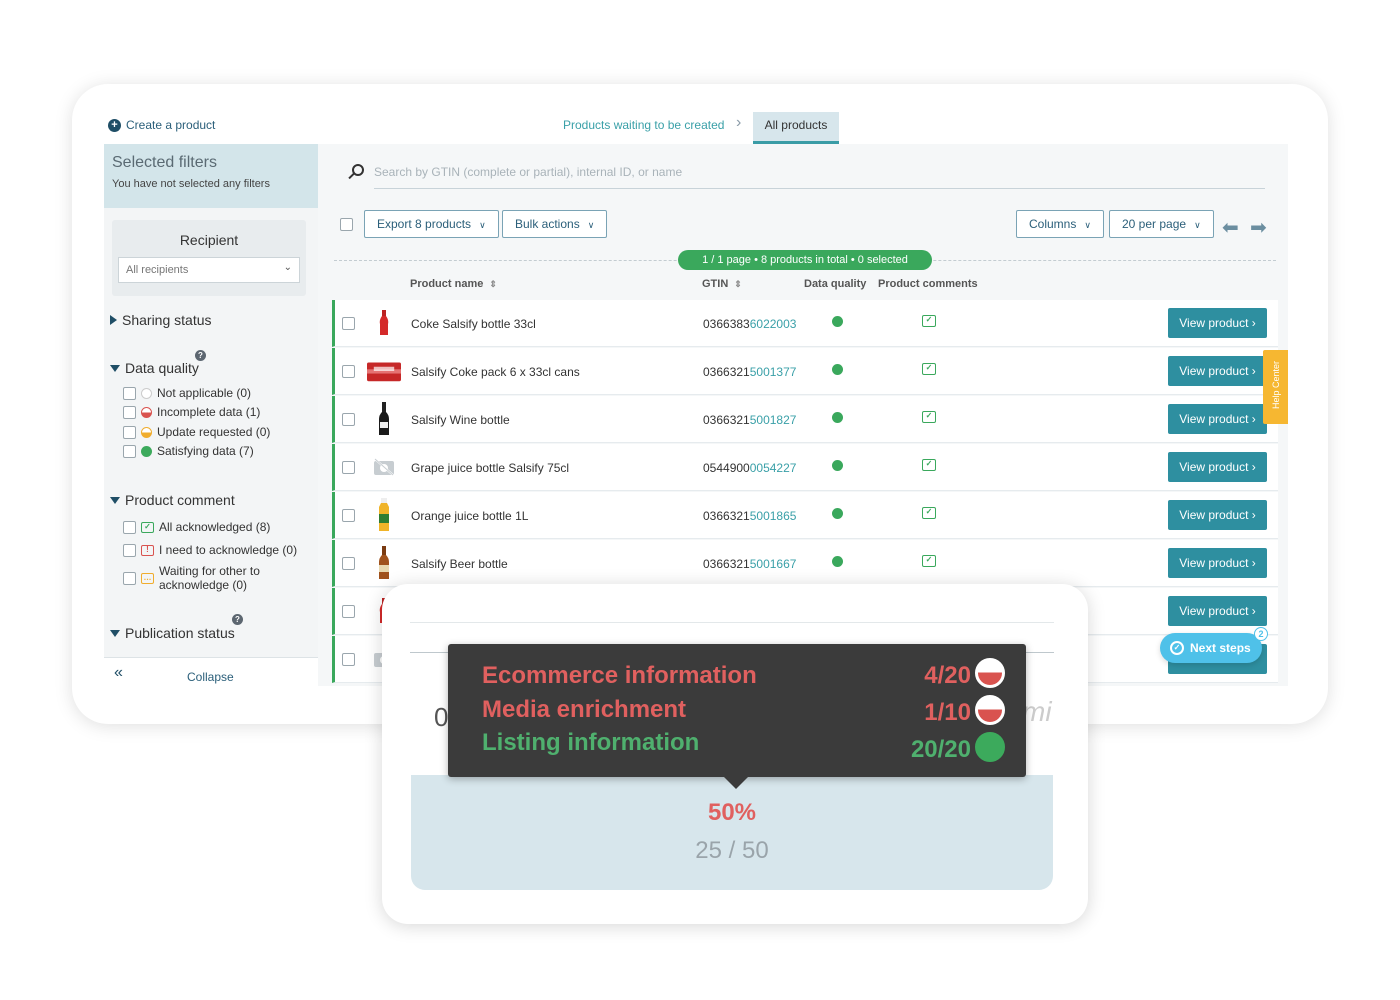 The height and width of the screenshot is (1000, 1400). Describe the element at coordinates (180, 500) in the screenshot. I see `product-comment-label: Product comment` at that location.